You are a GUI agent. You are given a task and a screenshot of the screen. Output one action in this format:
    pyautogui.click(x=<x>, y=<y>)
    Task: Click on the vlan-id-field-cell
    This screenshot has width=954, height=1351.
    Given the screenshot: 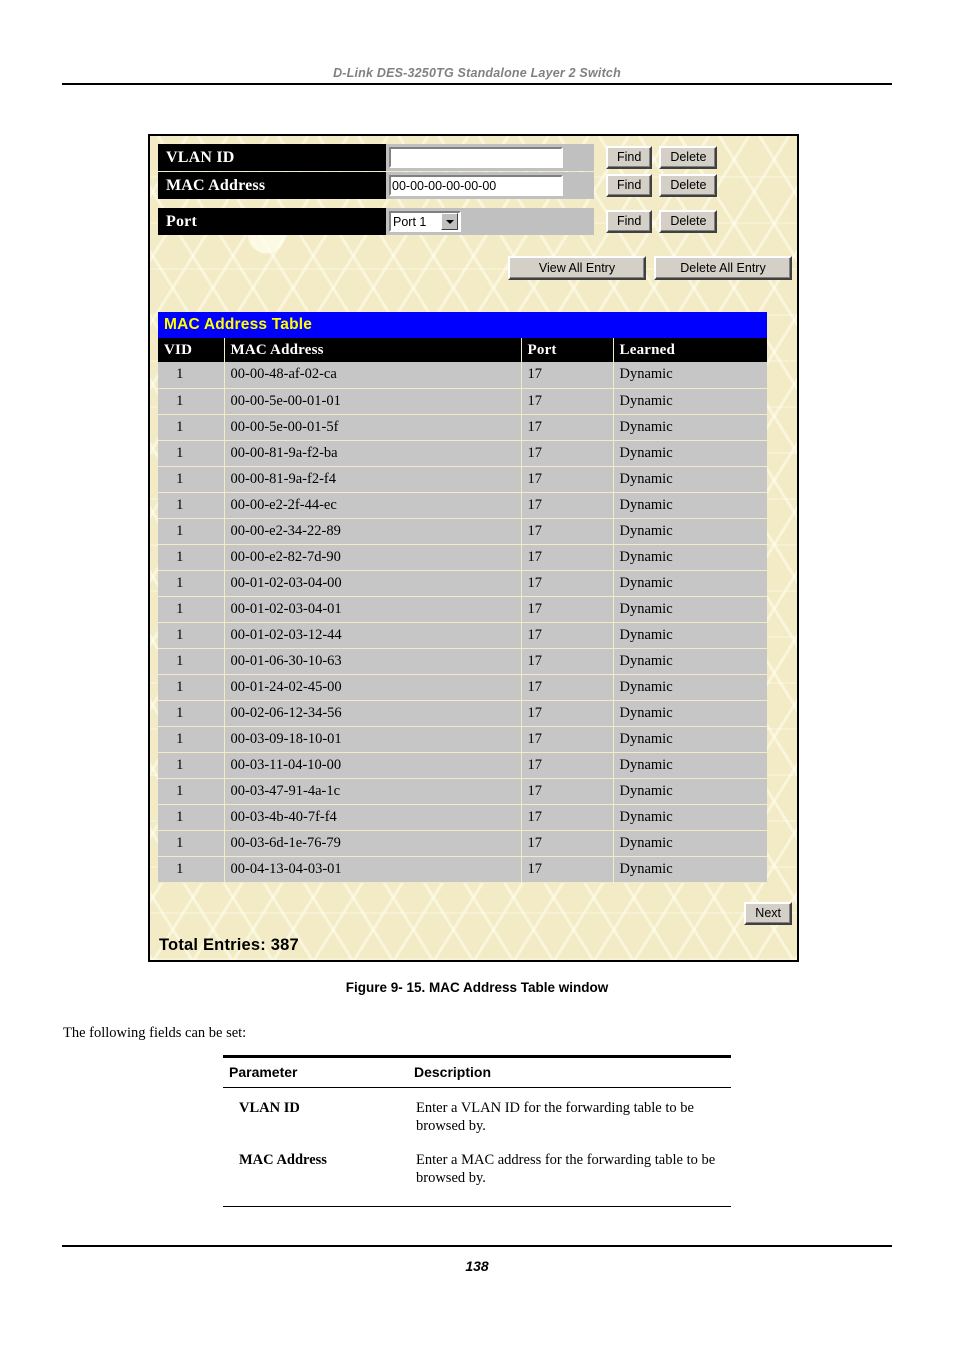 What is the action you would take?
    pyautogui.click(x=490, y=157)
    